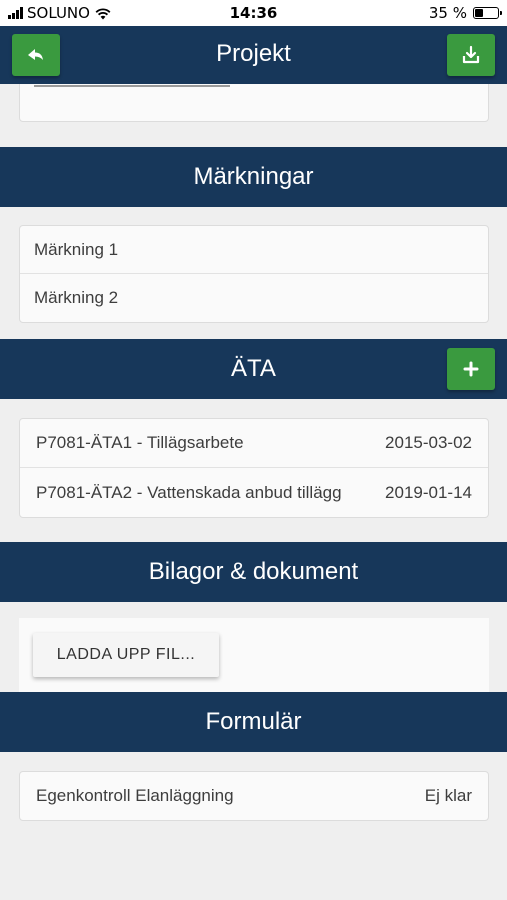 The image size is (507, 900). Describe the element at coordinates (132, 86) in the screenshot. I see `cut-off-field` at that location.